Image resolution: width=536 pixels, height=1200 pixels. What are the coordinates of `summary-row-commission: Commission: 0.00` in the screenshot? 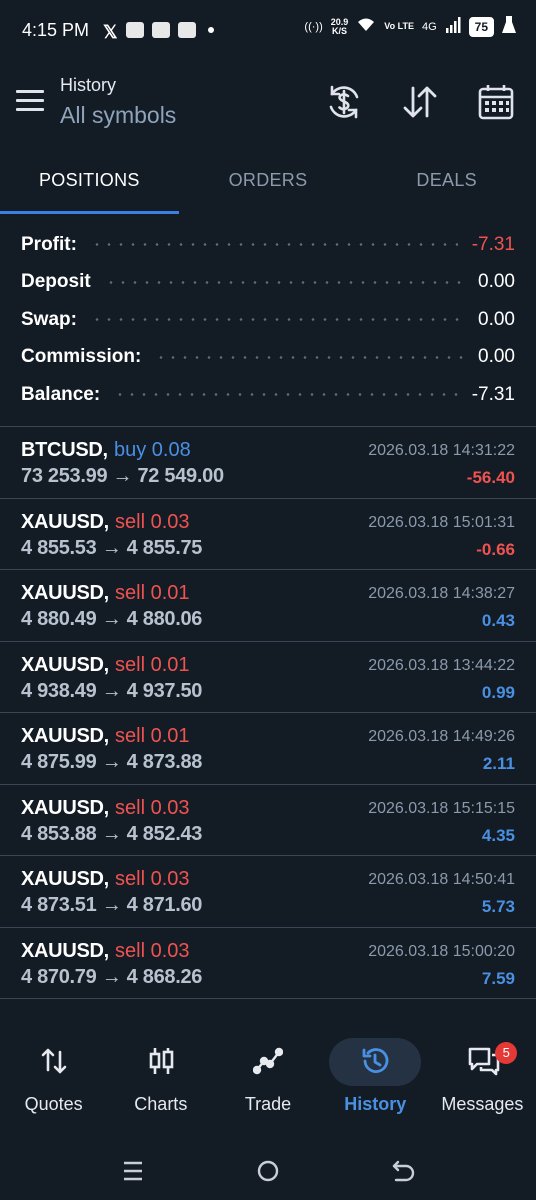 It's located at (268, 358).